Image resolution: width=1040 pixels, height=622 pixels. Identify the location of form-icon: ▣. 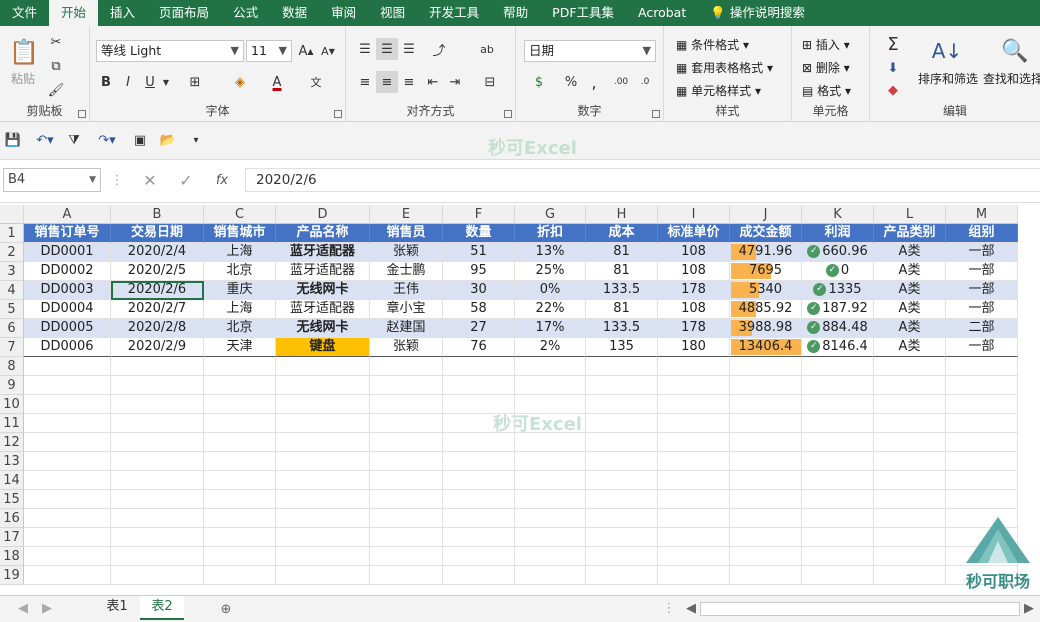
(140, 140).